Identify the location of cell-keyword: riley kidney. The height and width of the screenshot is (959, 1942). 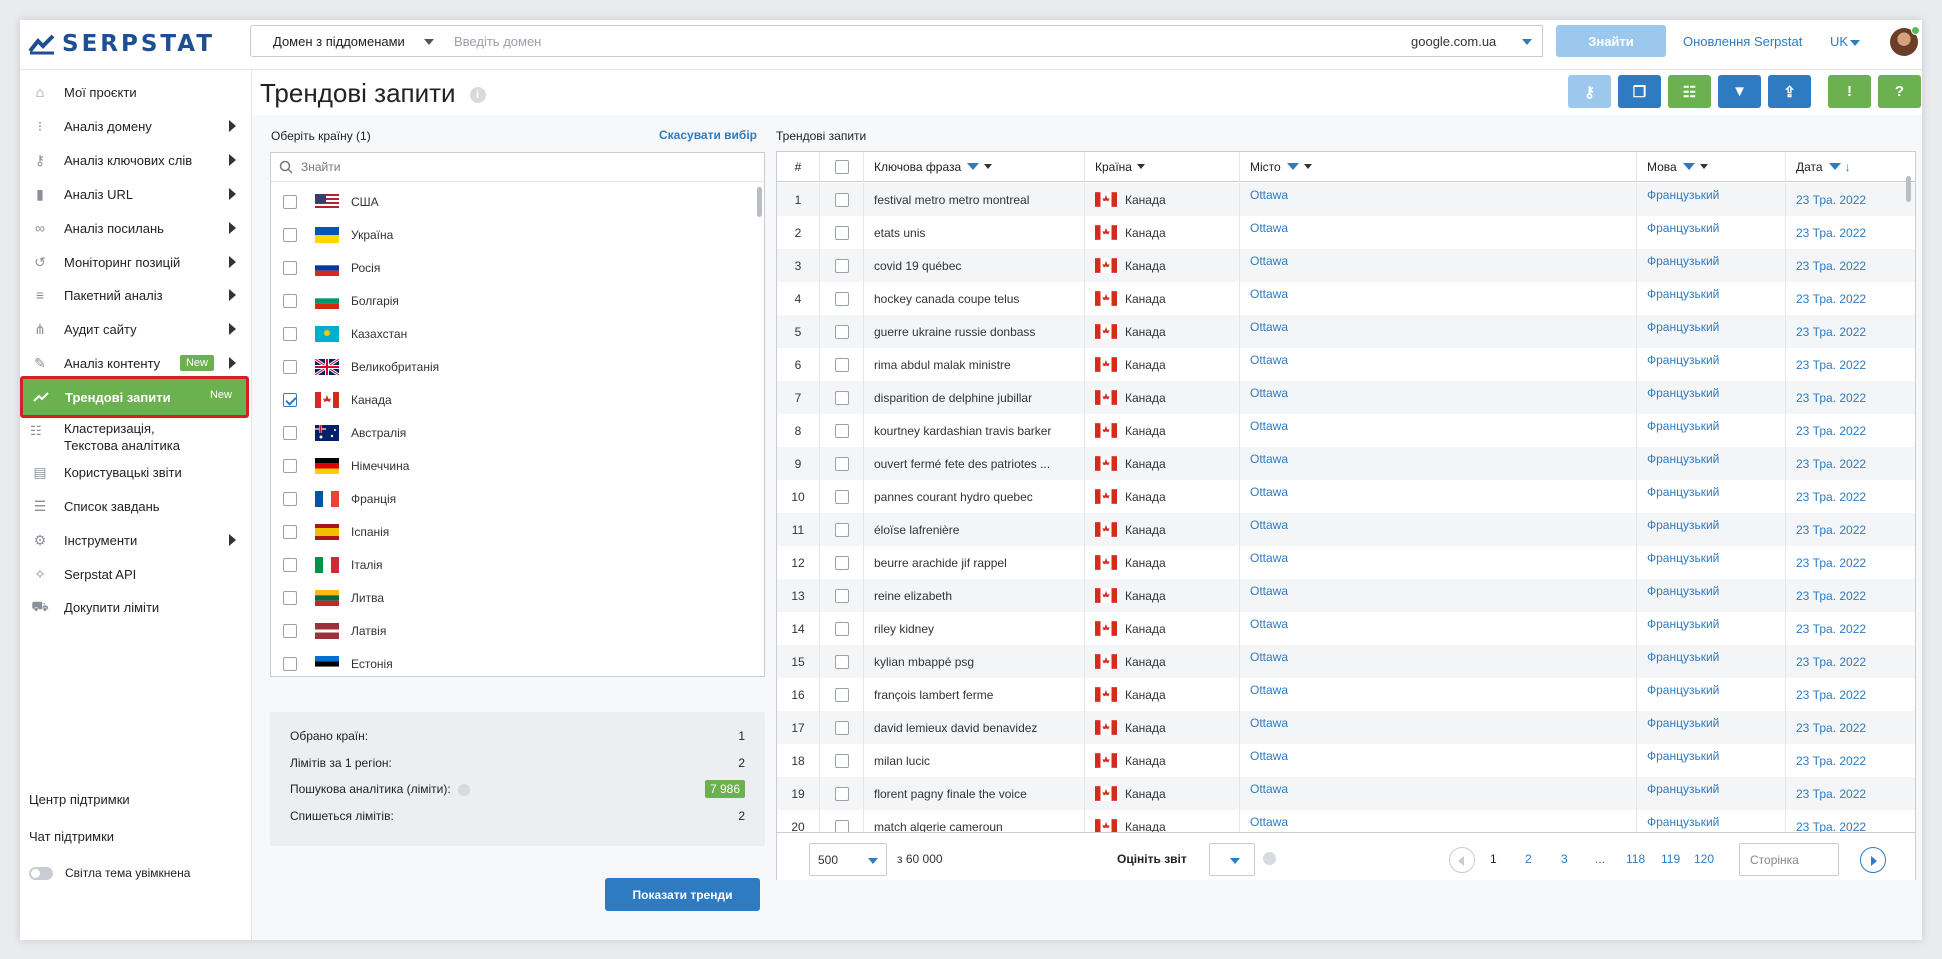
(974, 628).